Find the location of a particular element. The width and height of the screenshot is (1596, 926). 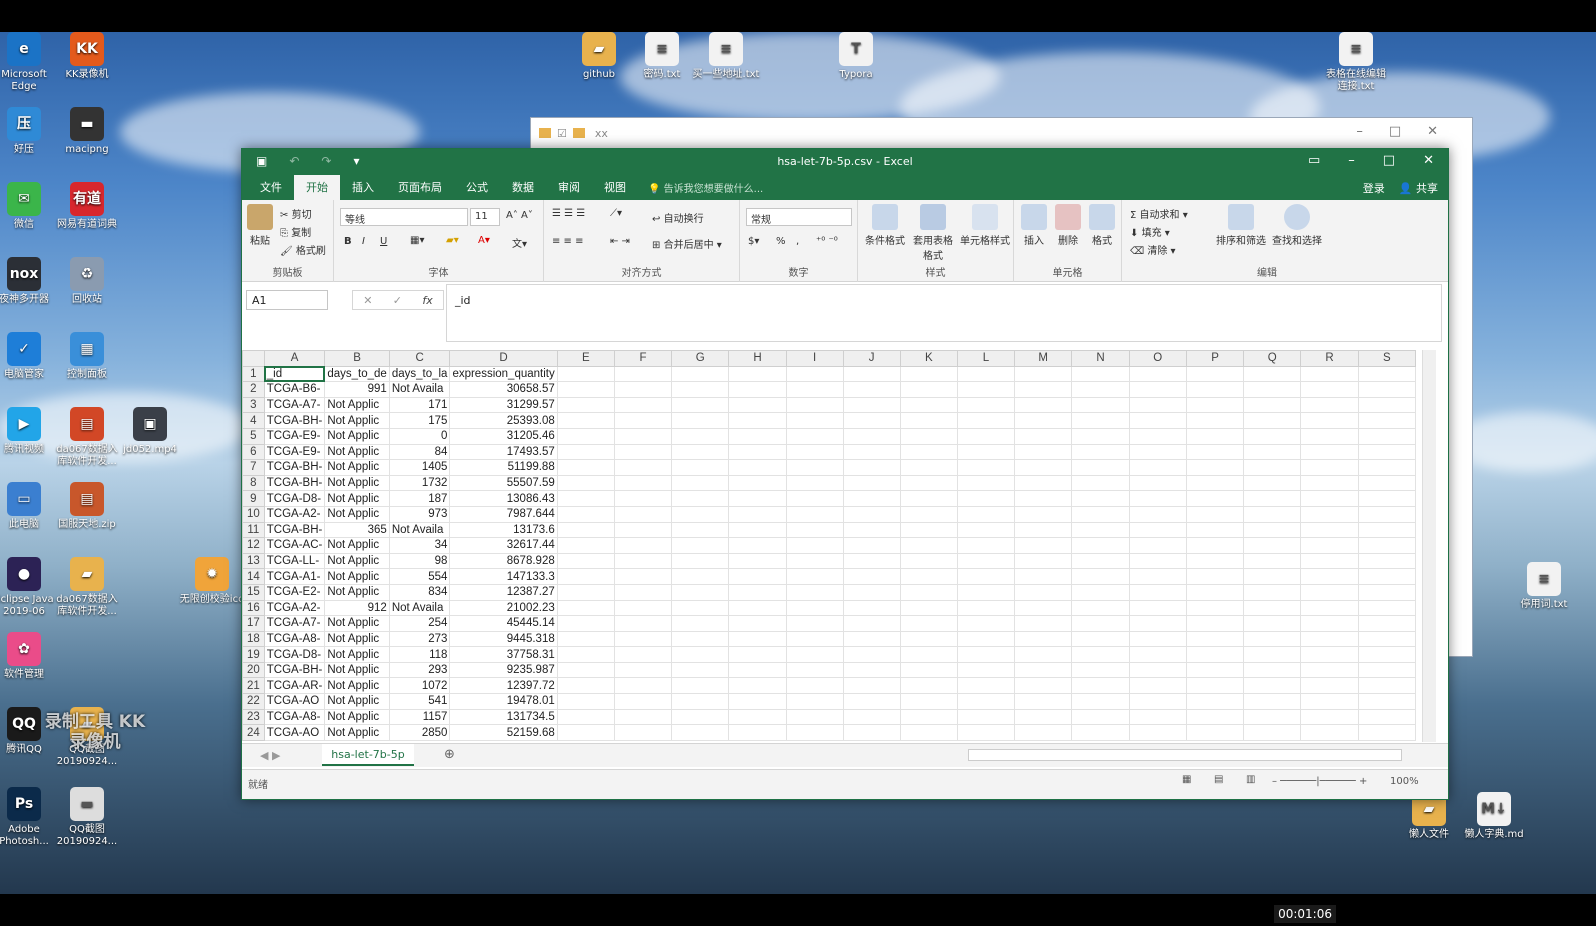

add-sheet-icon: ⊕ is located at coordinates (449, 754).